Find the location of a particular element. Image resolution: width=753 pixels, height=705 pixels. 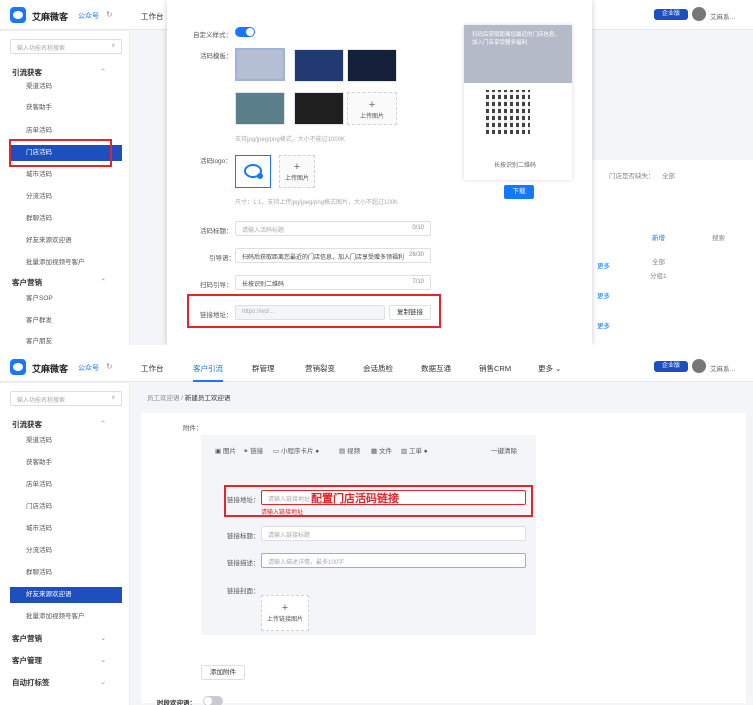

sidebar-item: 客户朋友 is located at coordinates (66, 339).